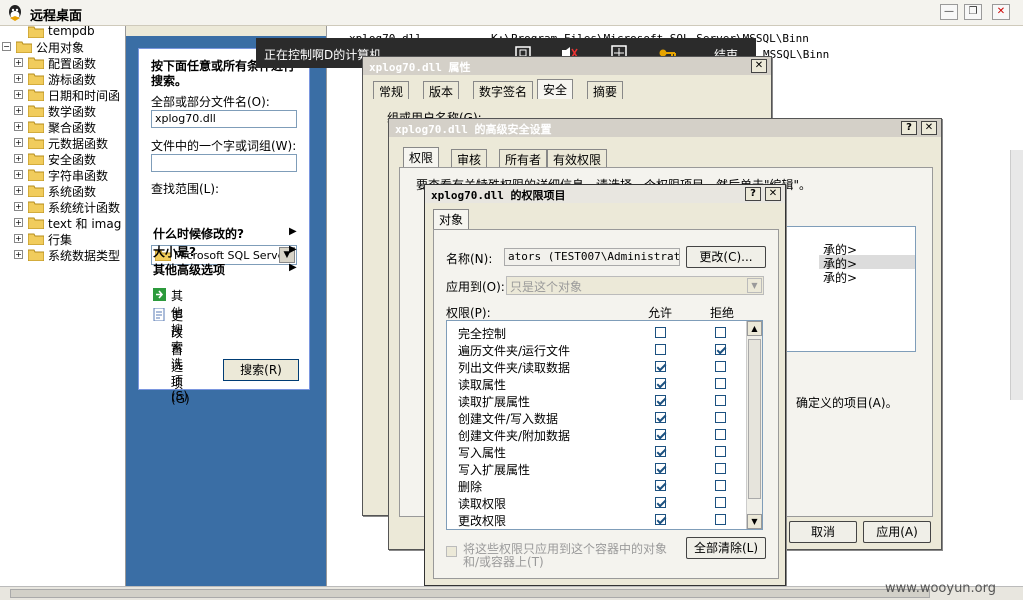 This screenshot has height=600, width=1023. Describe the element at coordinates (840, 278) in the screenshot. I see `inherit-text: 承的>` at that location.